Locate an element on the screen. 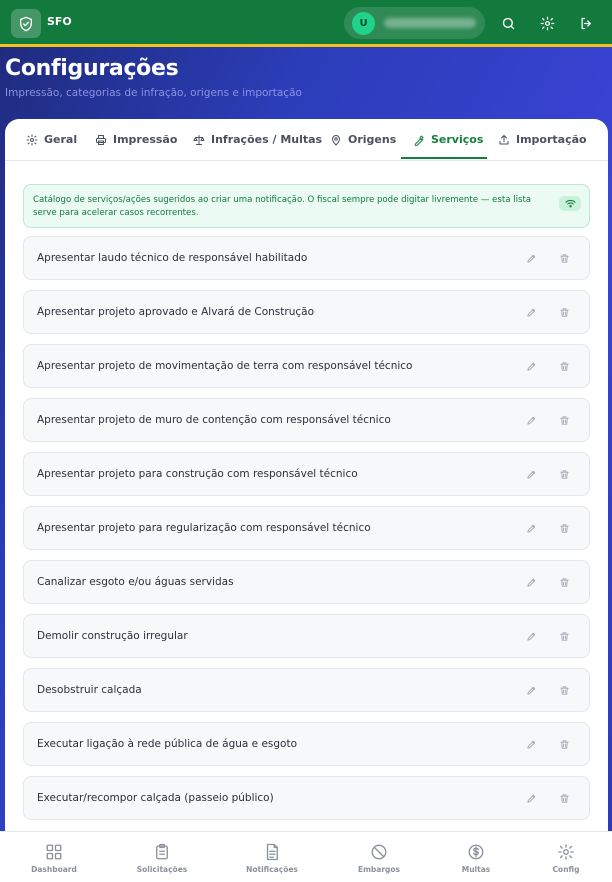 The height and width of the screenshot is (882, 612). tab-impressao: Impressão is located at coordinates (136, 139).